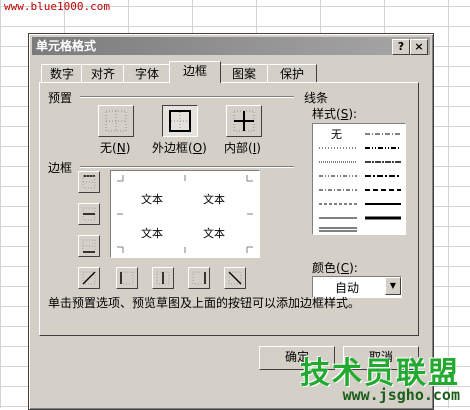 This screenshot has width=470, height=410. Describe the element at coordinates (187, 97) in the screenshot. I see `presets-divider` at that location.